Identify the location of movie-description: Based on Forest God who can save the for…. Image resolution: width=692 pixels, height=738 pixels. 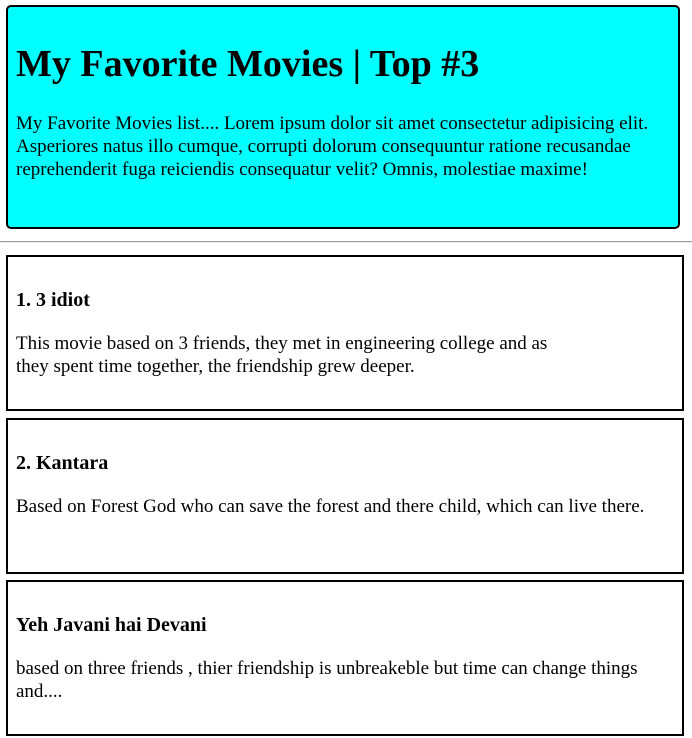
(330, 506).